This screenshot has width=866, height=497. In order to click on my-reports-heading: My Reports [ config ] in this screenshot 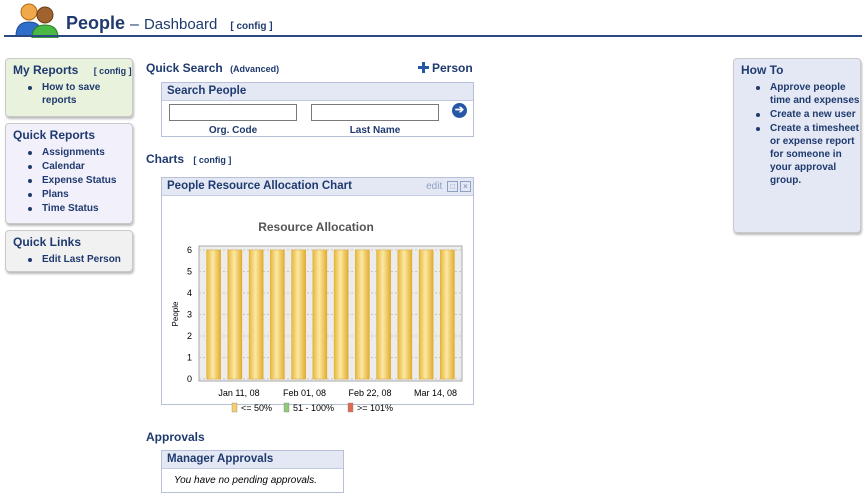, I will do `click(72, 70)`.